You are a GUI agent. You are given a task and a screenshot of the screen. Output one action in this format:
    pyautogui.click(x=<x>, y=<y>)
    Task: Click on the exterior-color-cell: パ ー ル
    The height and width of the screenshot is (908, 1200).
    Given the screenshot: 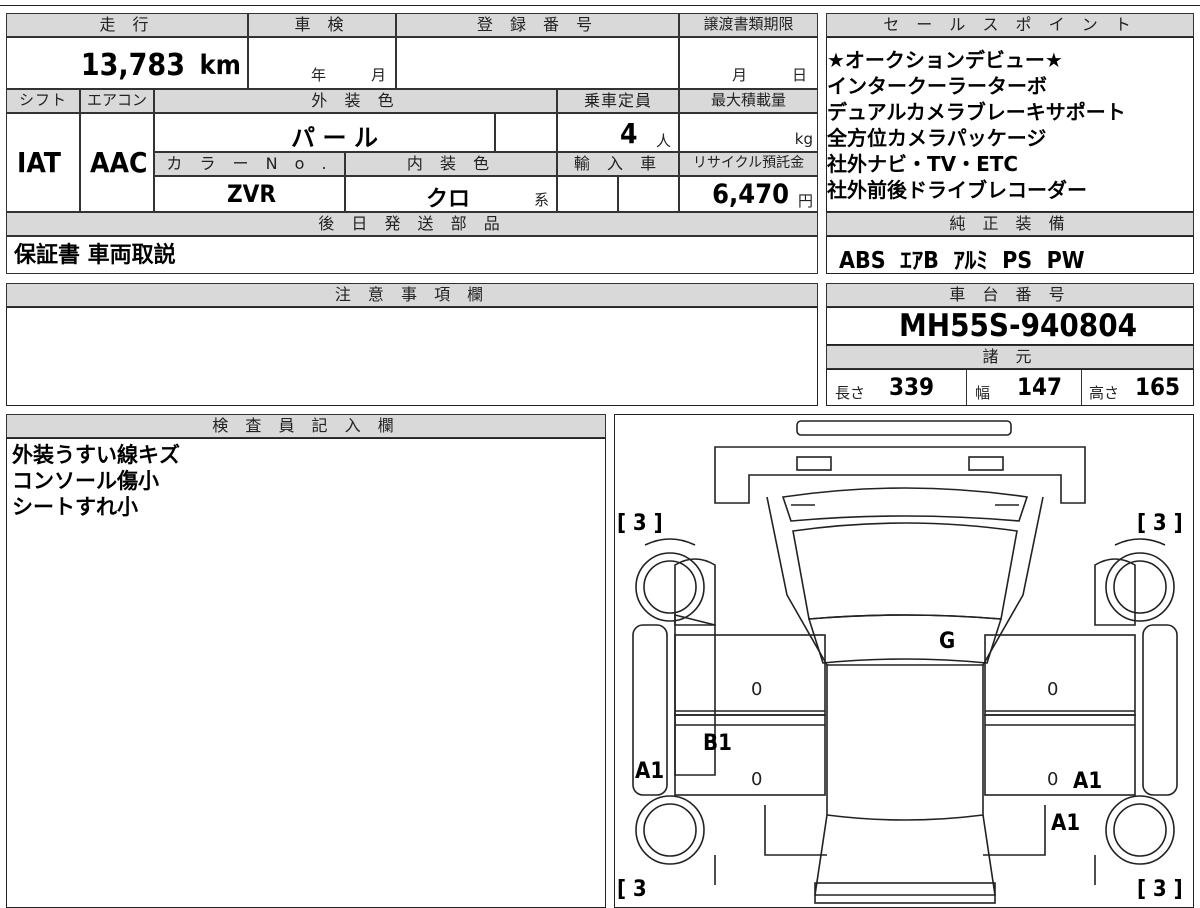 What is the action you would take?
    pyautogui.click(x=324, y=132)
    